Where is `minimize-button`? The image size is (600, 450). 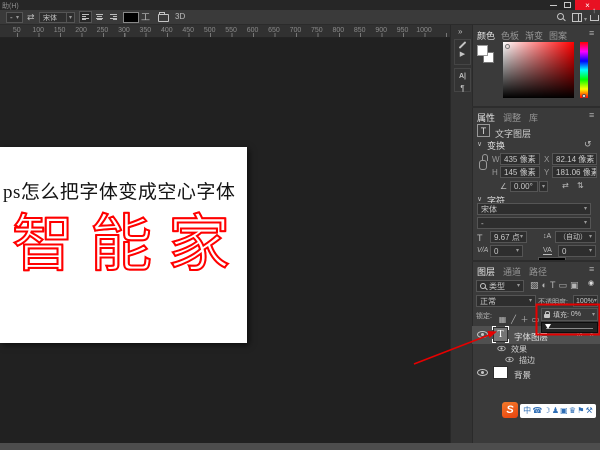 minimize-button is located at coordinates (553, 5).